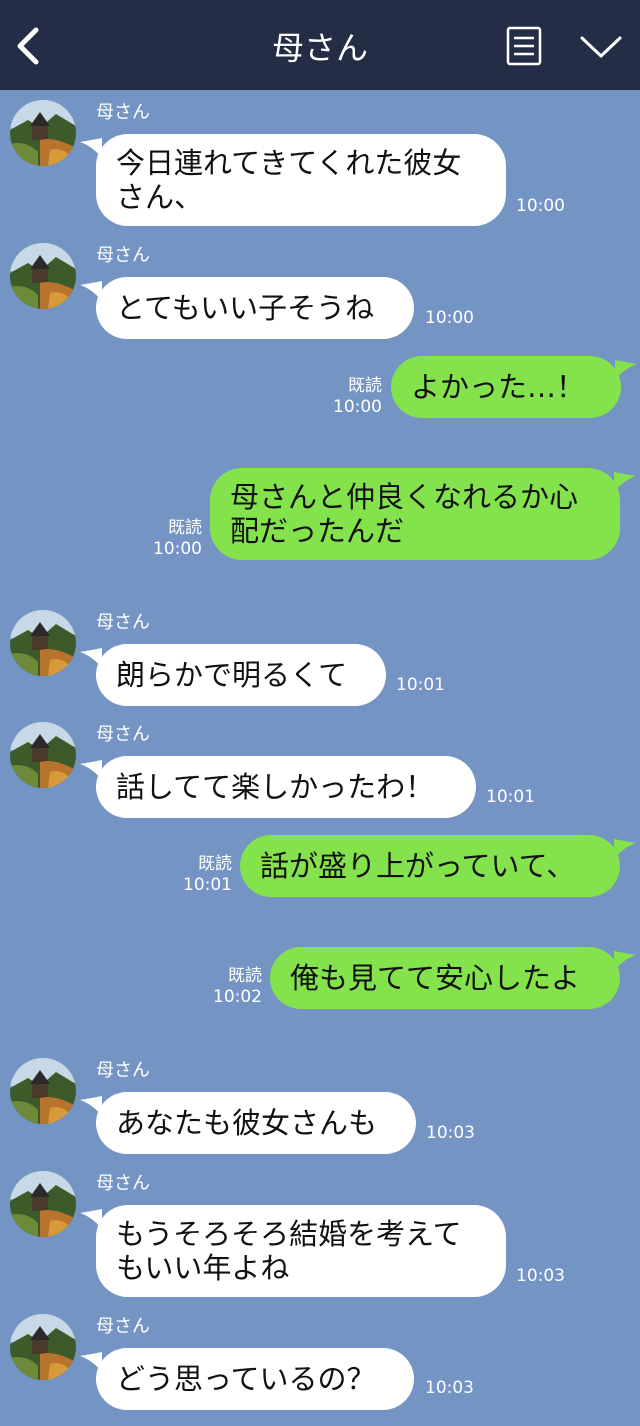  I want to click on message-text: もうそろそろ結婚を考えて もいい年よね, so click(289, 1251).